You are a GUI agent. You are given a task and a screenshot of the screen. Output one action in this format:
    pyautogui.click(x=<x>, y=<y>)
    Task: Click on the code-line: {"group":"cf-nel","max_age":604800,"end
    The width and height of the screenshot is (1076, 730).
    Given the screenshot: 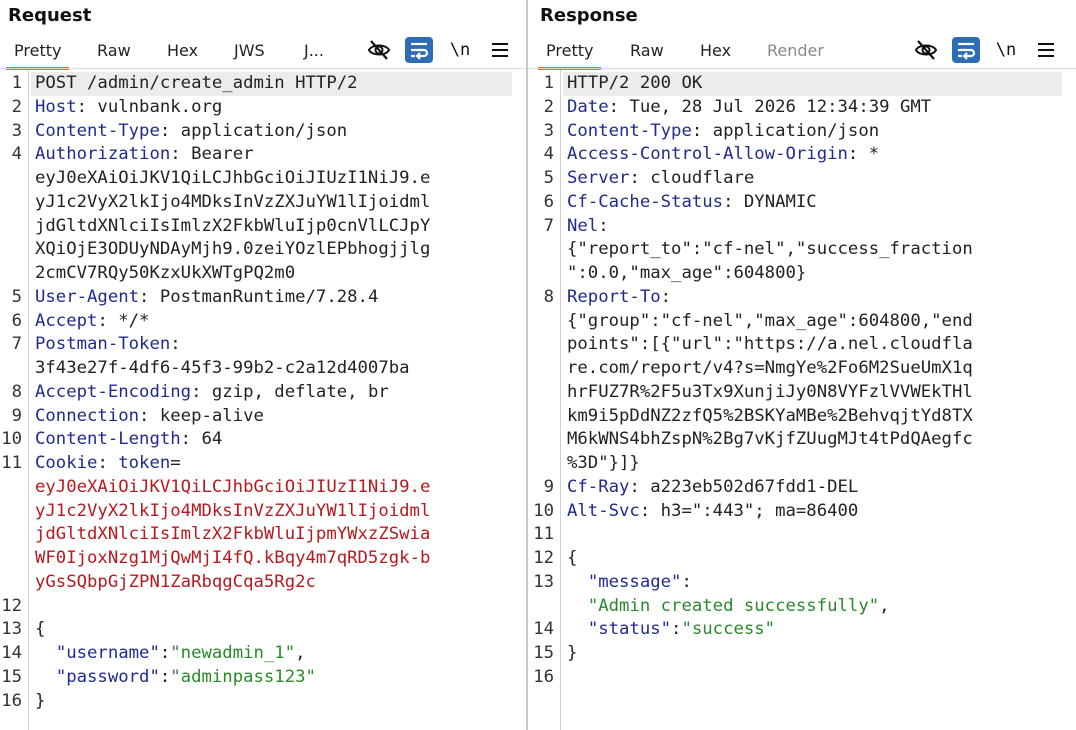 What is the action you would take?
    pyautogui.click(x=802, y=322)
    